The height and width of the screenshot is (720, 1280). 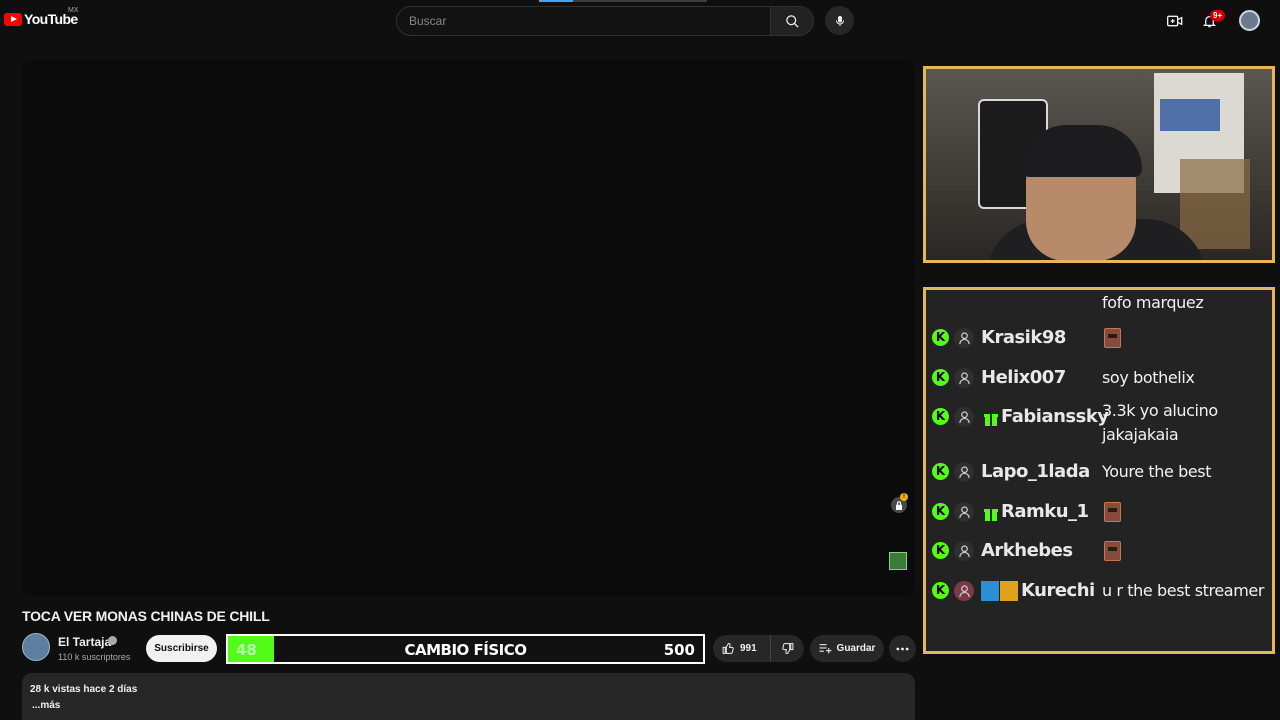 What do you see at coordinates (41, 17) in the screenshot?
I see `youtube-logo: YouTube MX` at bounding box center [41, 17].